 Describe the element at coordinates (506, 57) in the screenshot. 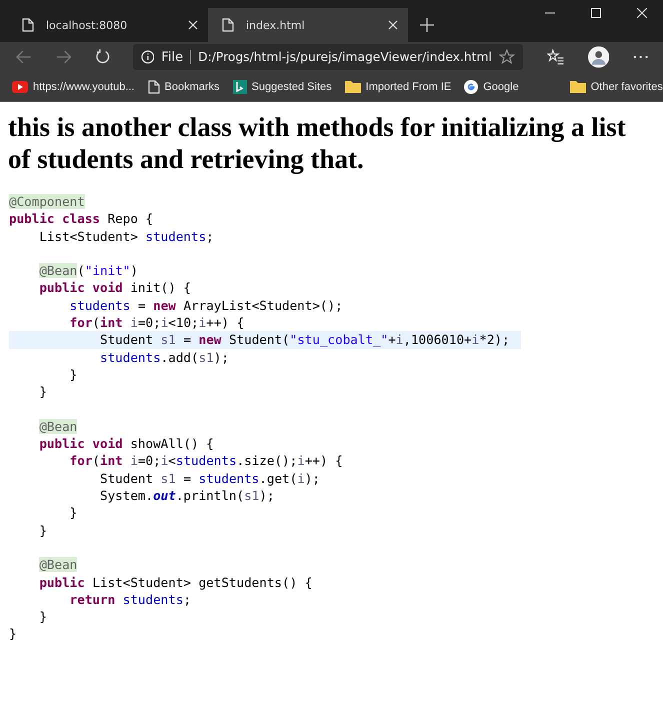

I see `star-icon` at that location.